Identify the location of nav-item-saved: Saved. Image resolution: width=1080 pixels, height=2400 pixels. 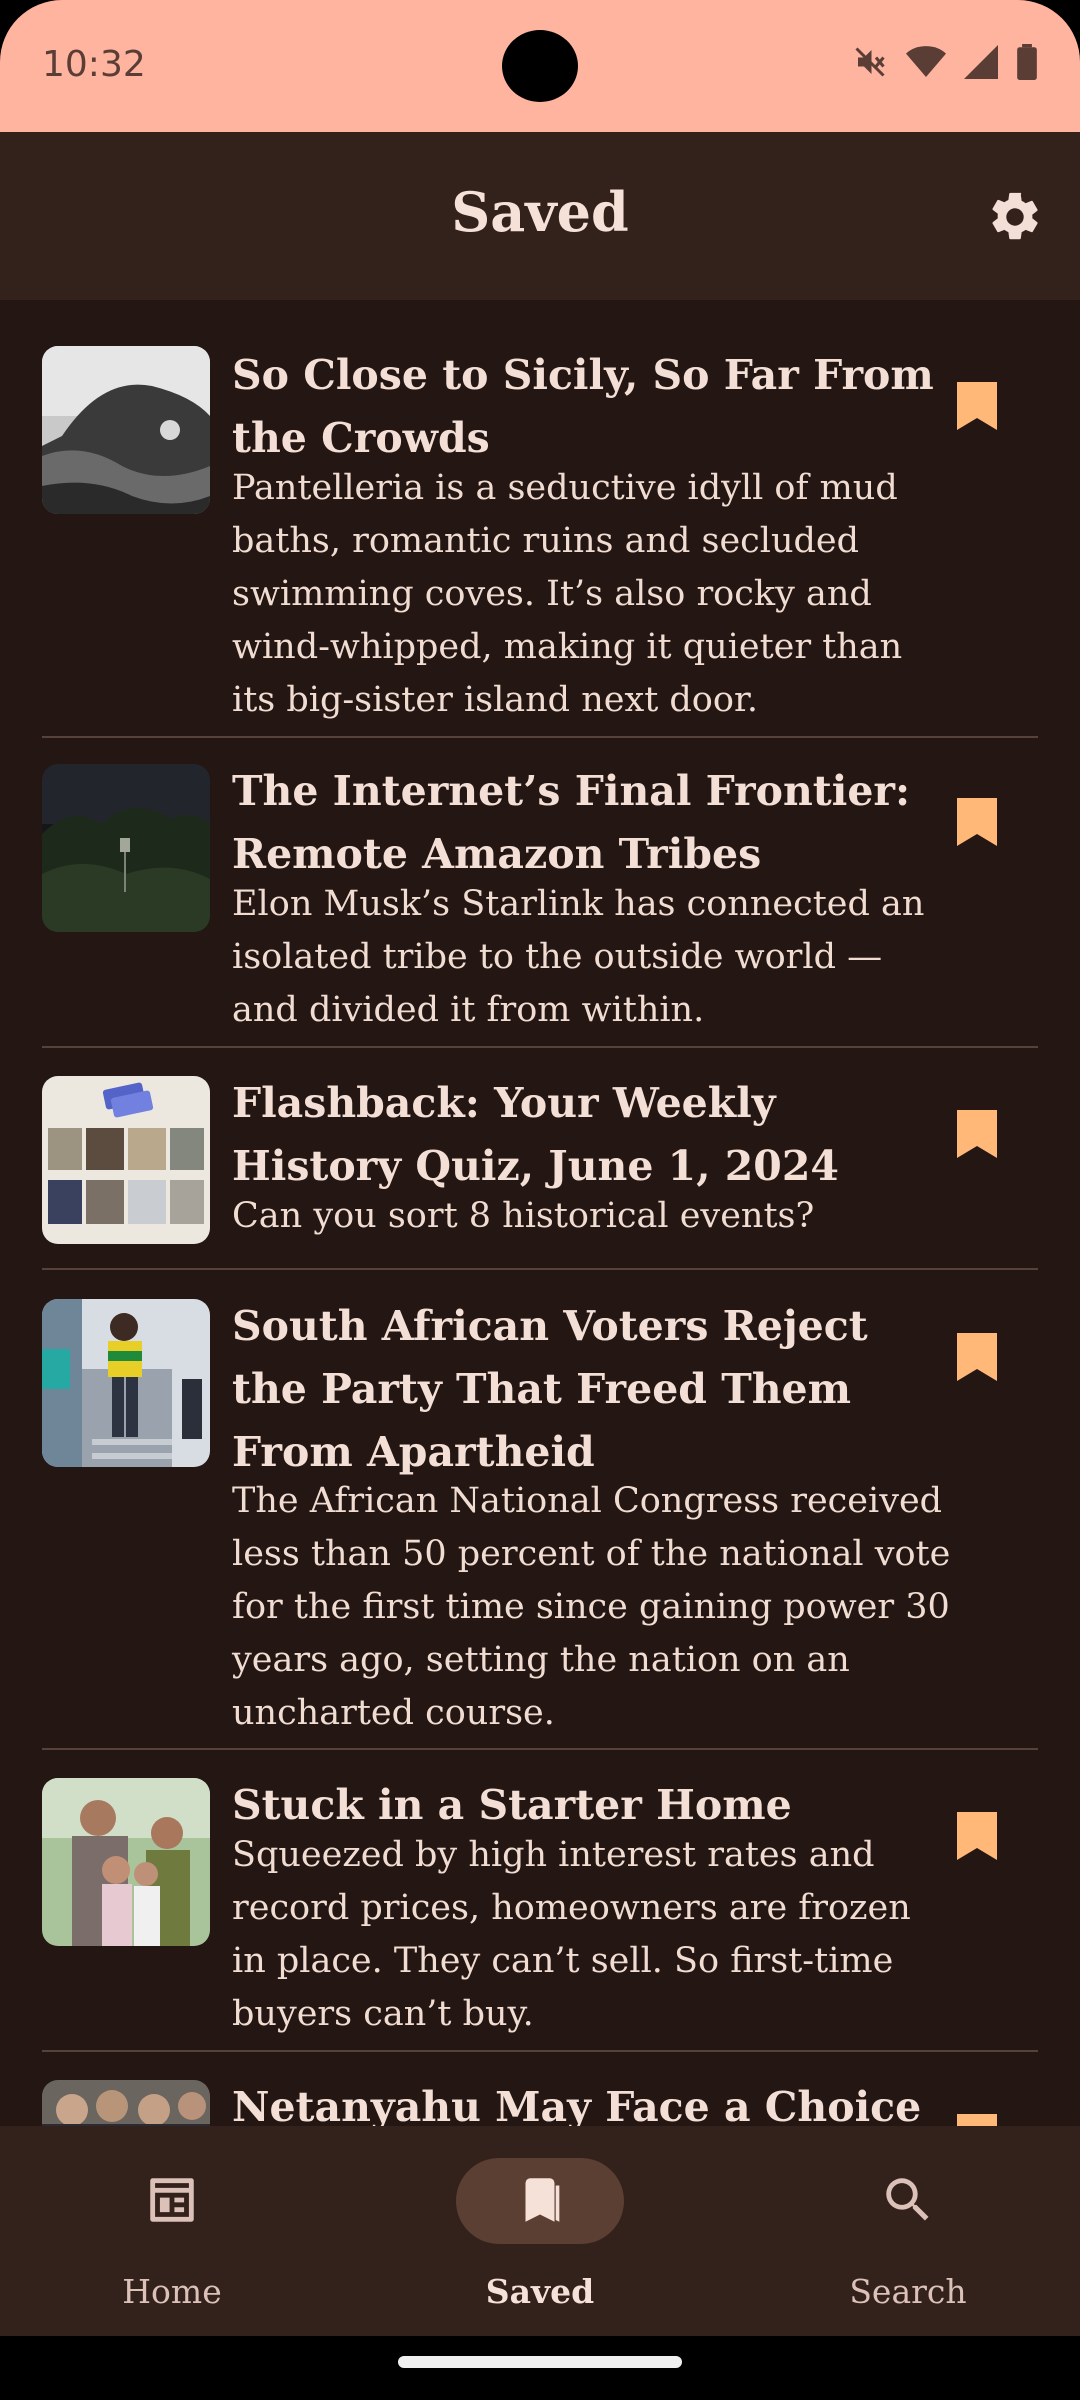
(540, 2231).